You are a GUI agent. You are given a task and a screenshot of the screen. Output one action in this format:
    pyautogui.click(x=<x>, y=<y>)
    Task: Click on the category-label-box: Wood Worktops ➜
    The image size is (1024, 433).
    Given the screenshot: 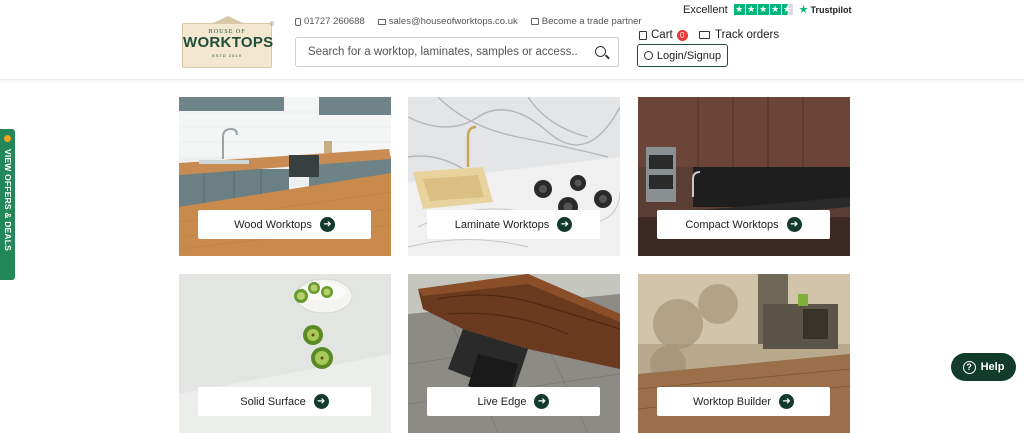 What is the action you would take?
    pyautogui.click(x=284, y=224)
    